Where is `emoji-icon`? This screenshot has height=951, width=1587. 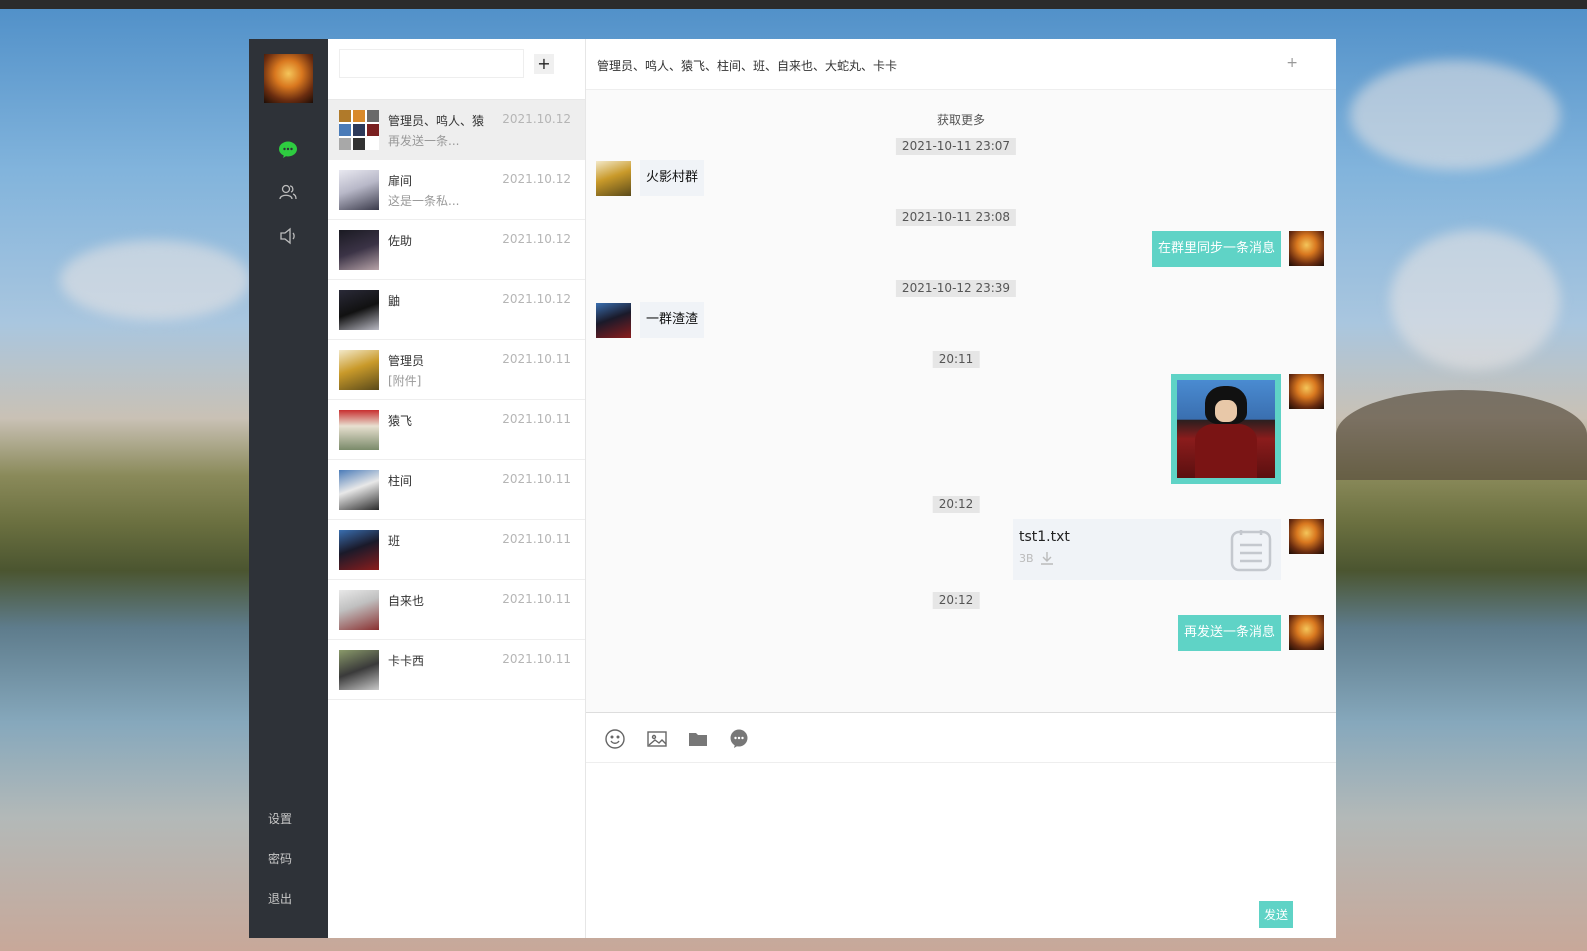
emoji-icon is located at coordinates (615, 739).